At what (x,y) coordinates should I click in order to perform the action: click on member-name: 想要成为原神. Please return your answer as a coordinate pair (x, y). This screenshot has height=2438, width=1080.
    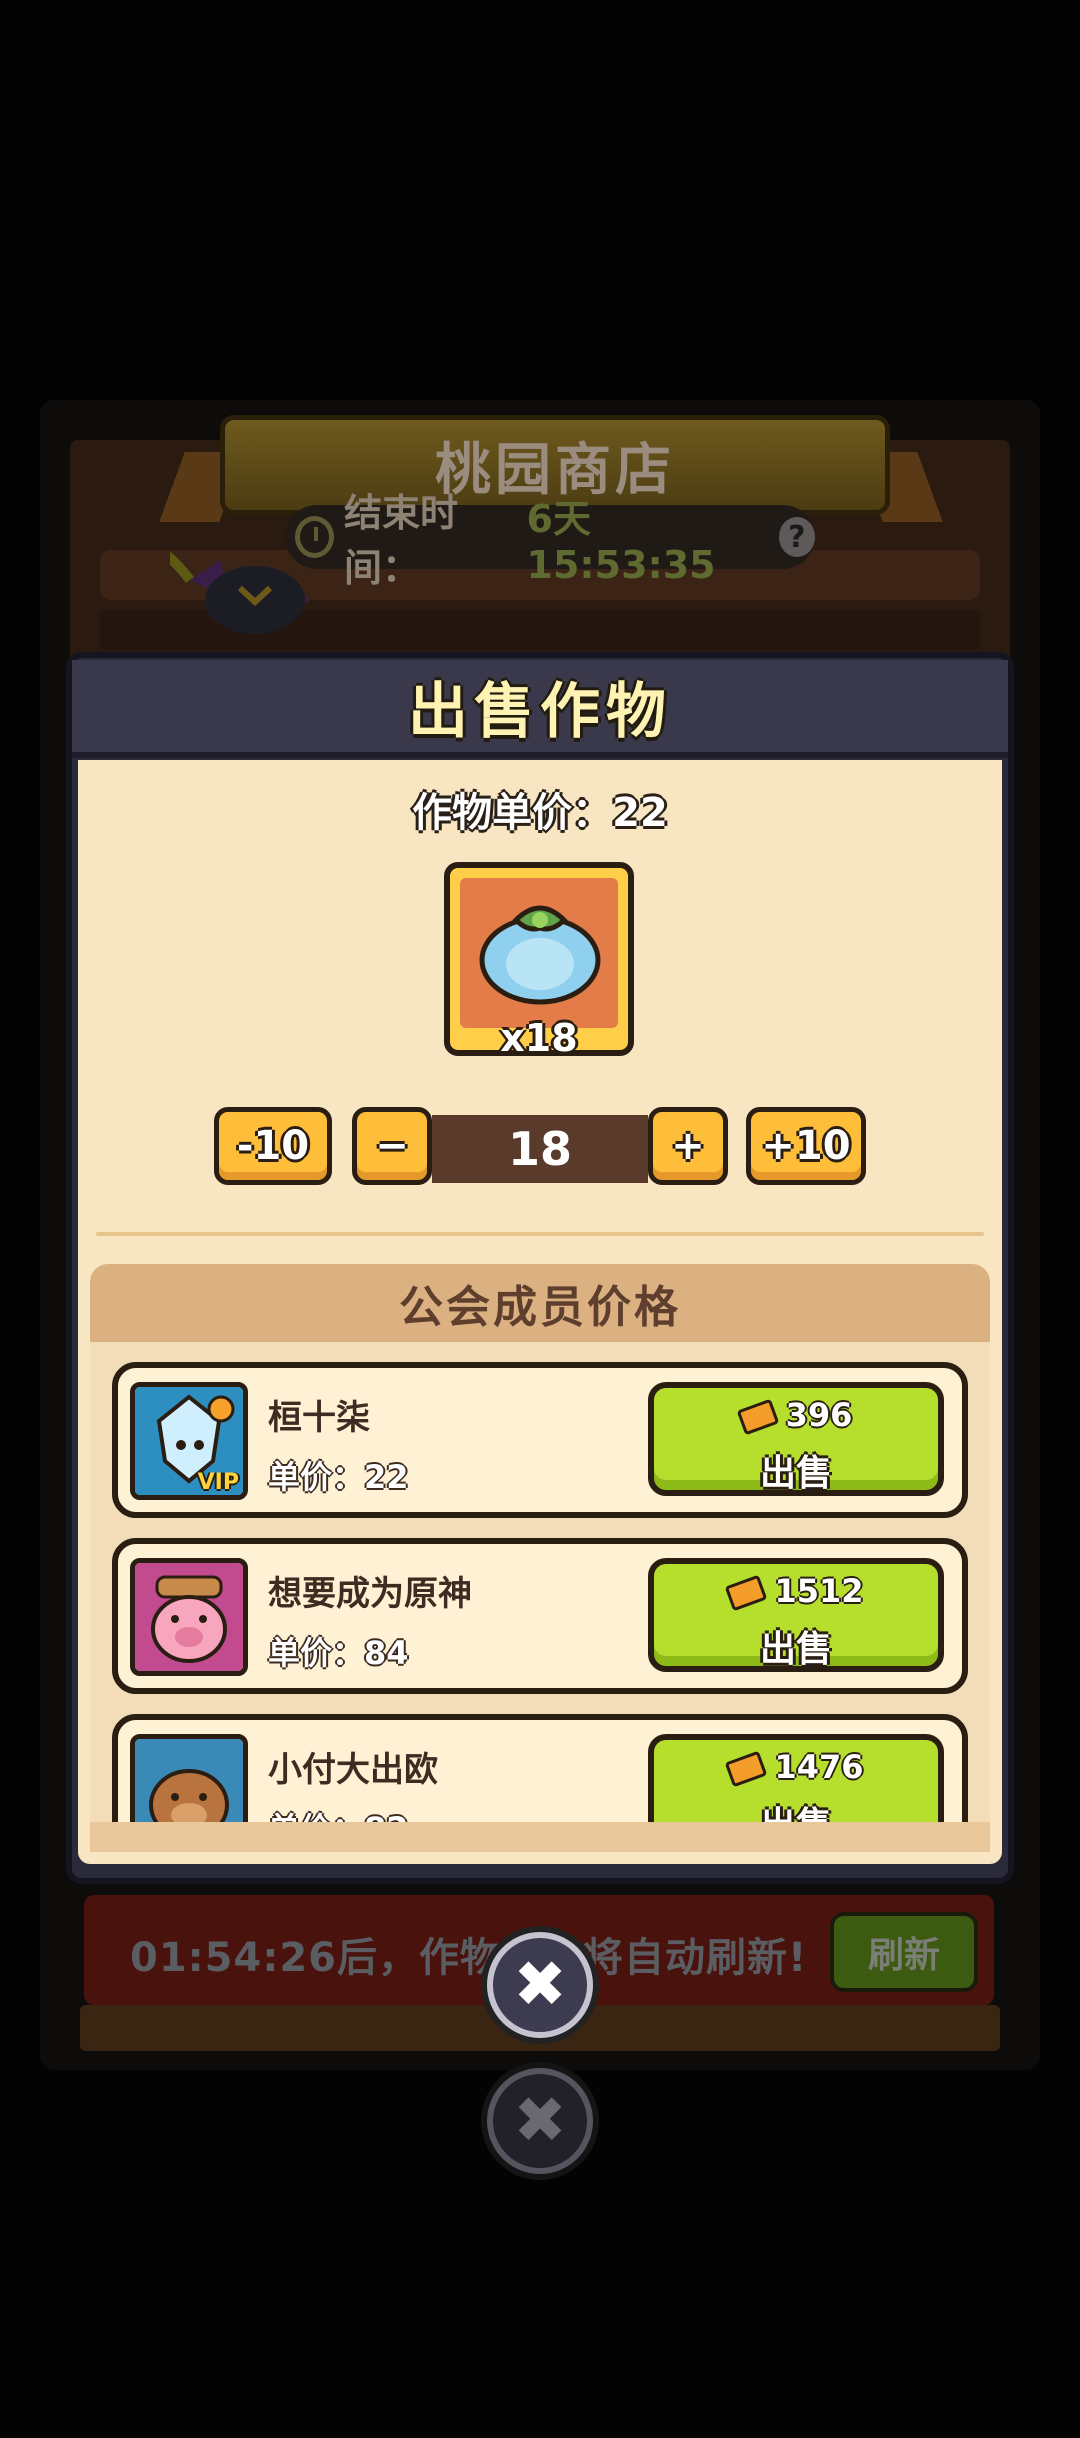
    Looking at the image, I should click on (370, 1594).